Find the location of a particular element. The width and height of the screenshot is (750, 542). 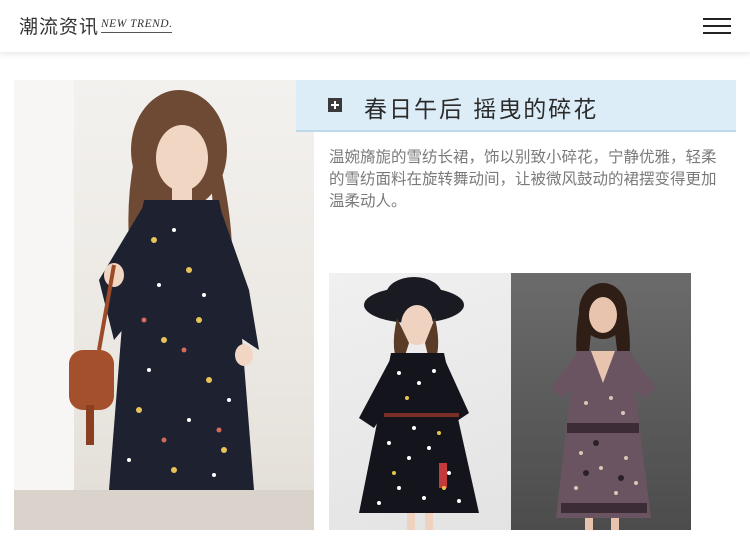

polka-dot-dress-illustration is located at coordinates (419, 403).